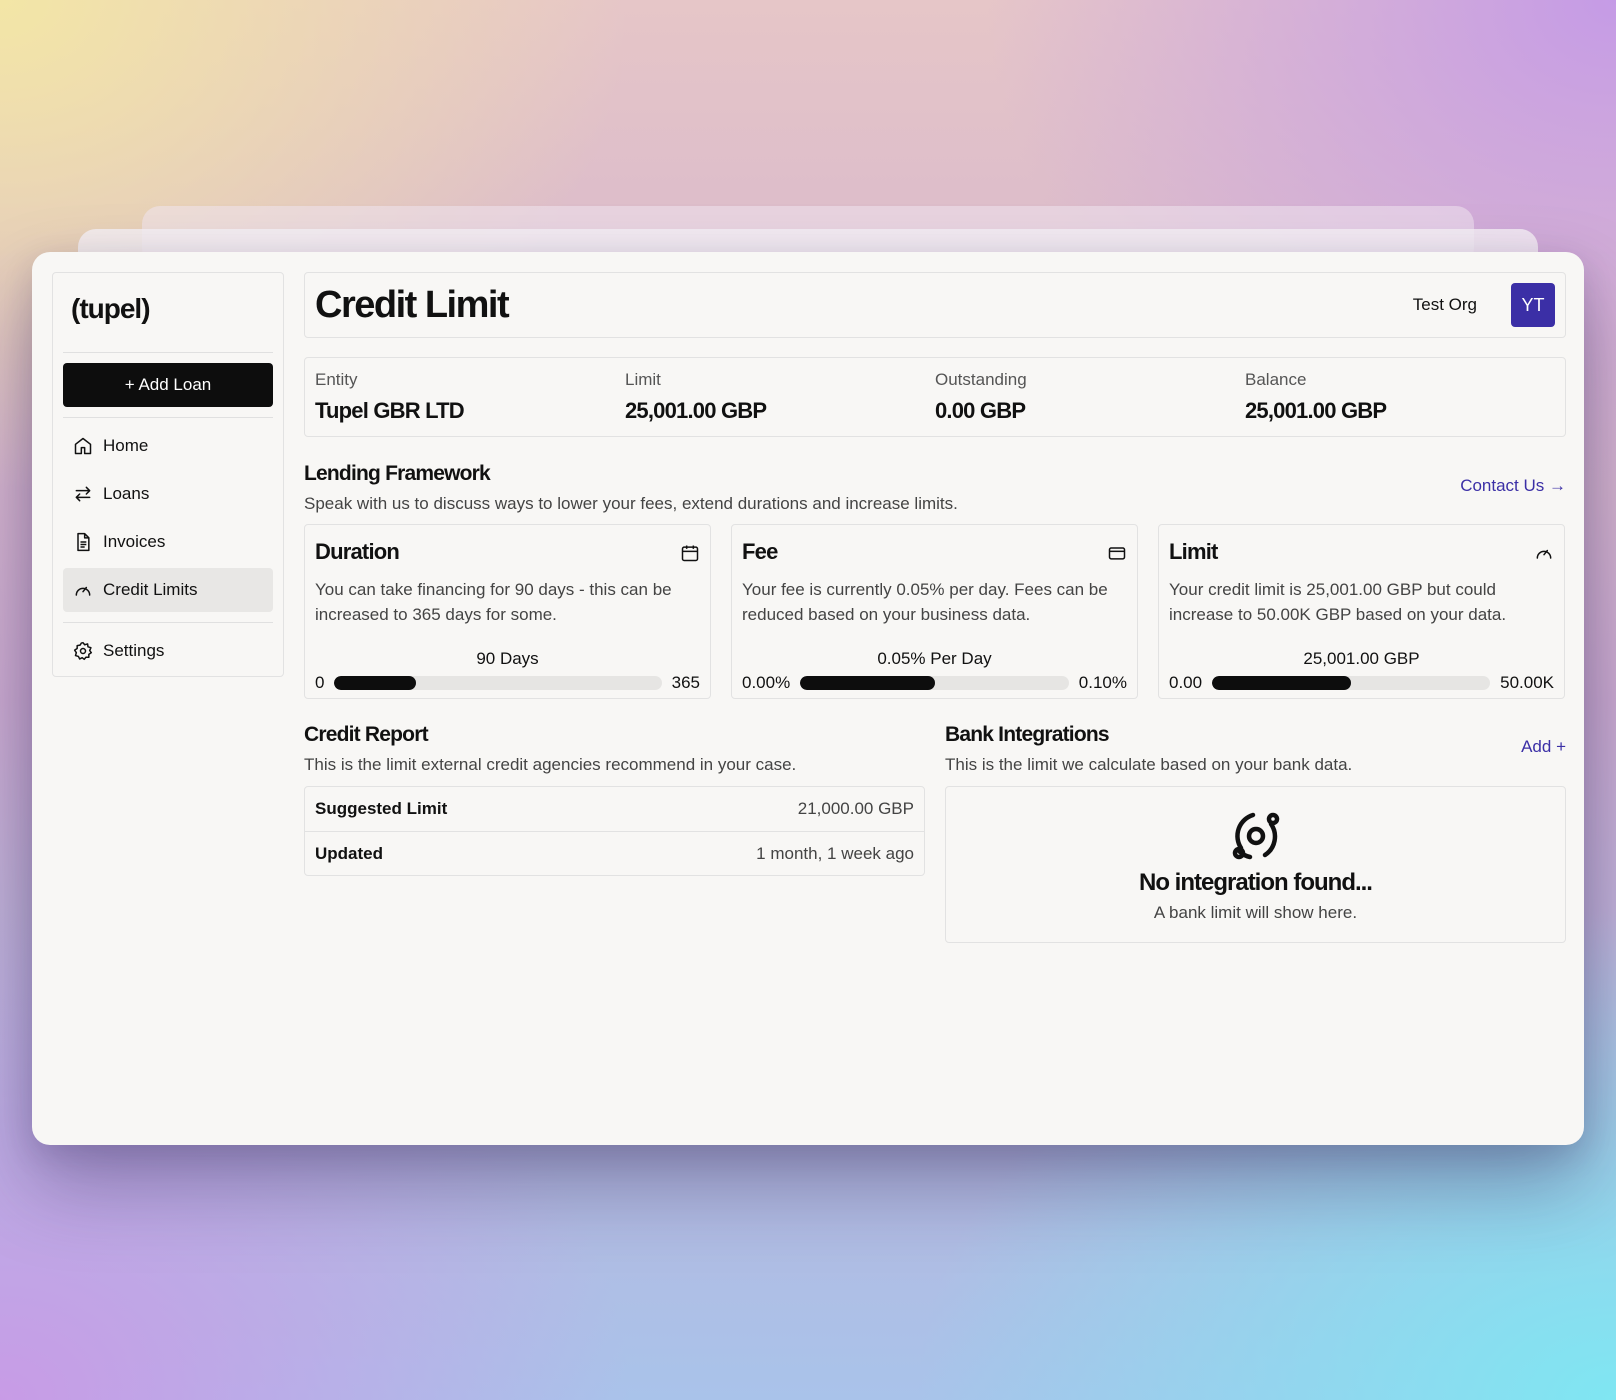 This screenshot has height=1400, width=1616. Describe the element at coordinates (83, 542) in the screenshot. I see `document-icon` at that location.